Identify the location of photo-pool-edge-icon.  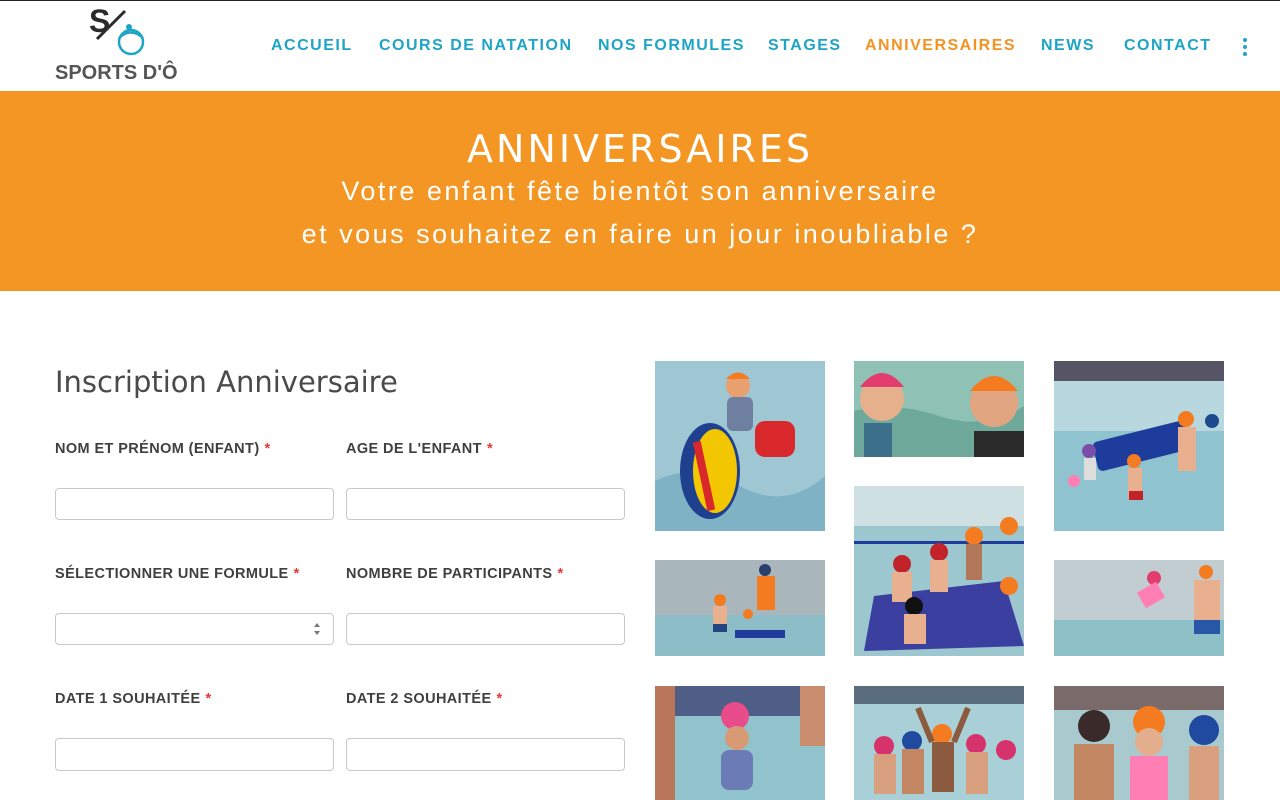
(740, 608).